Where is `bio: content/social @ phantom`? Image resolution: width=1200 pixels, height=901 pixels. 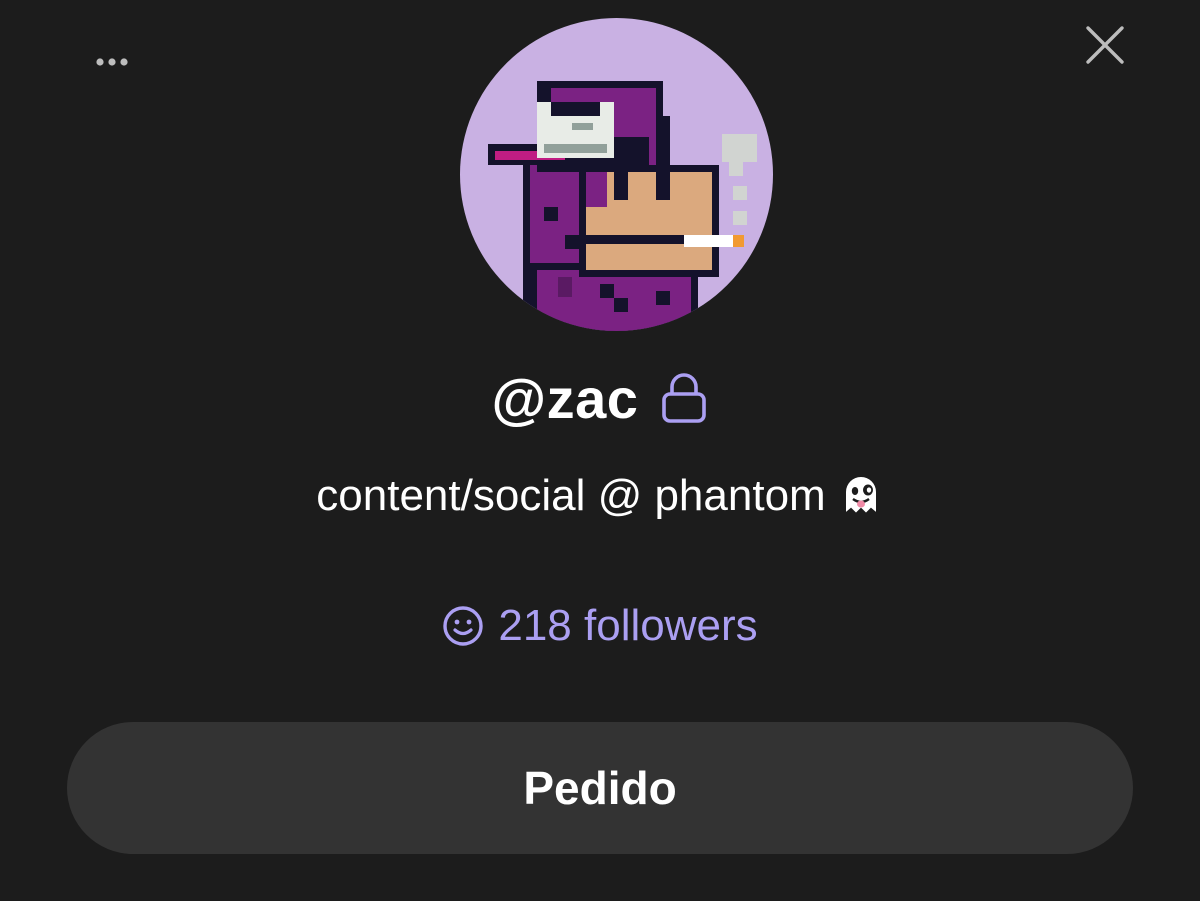
bio: content/social @ phantom is located at coordinates (600, 500).